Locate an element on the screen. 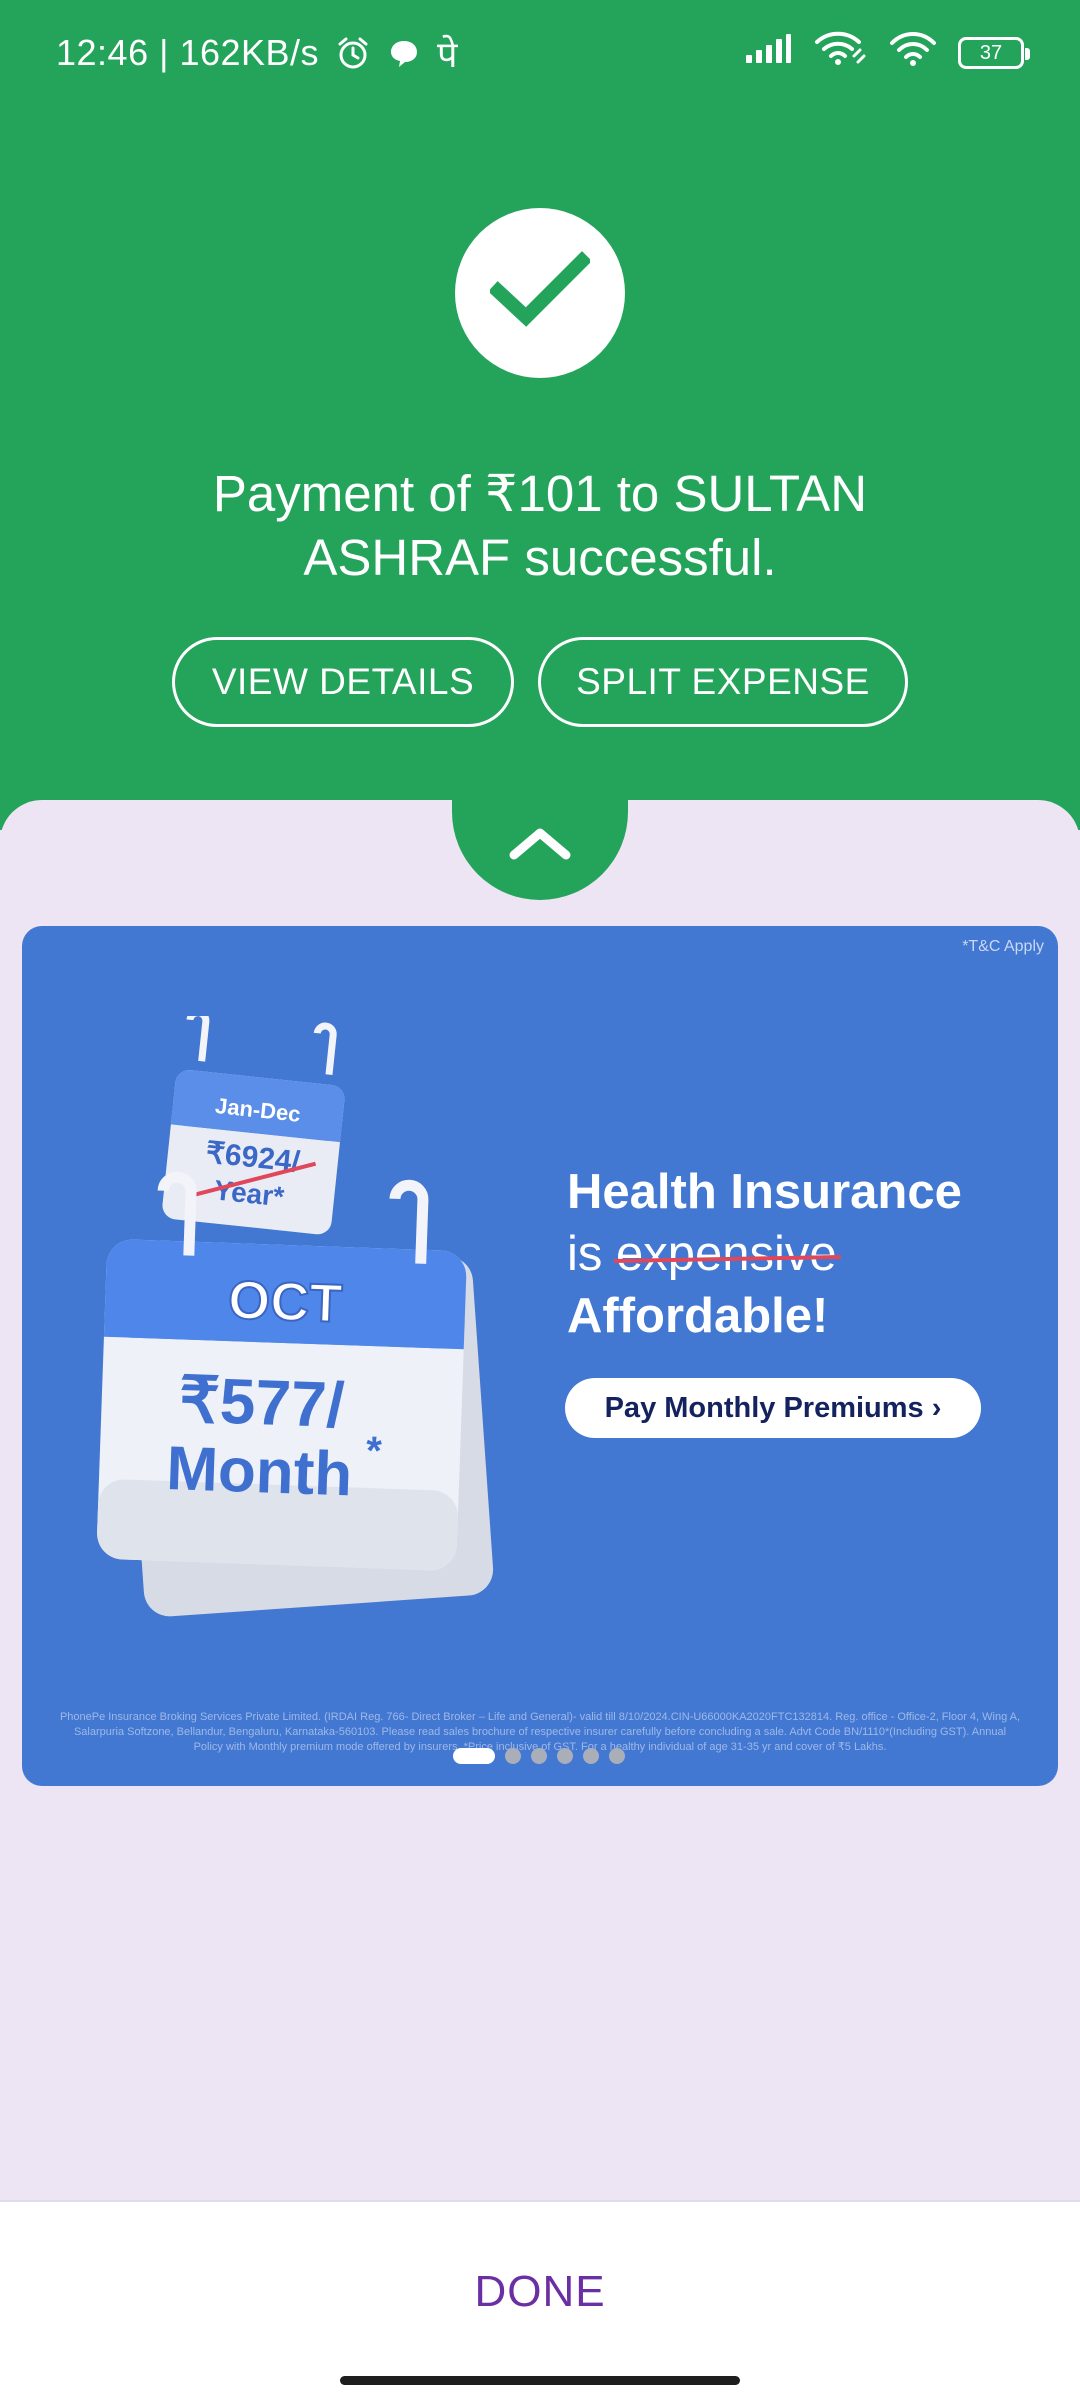 The height and width of the screenshot is (2400, 1080). payment-actions: VIEW DETAILS SPLIT EXPENSE is located at coordinates (540, 682).